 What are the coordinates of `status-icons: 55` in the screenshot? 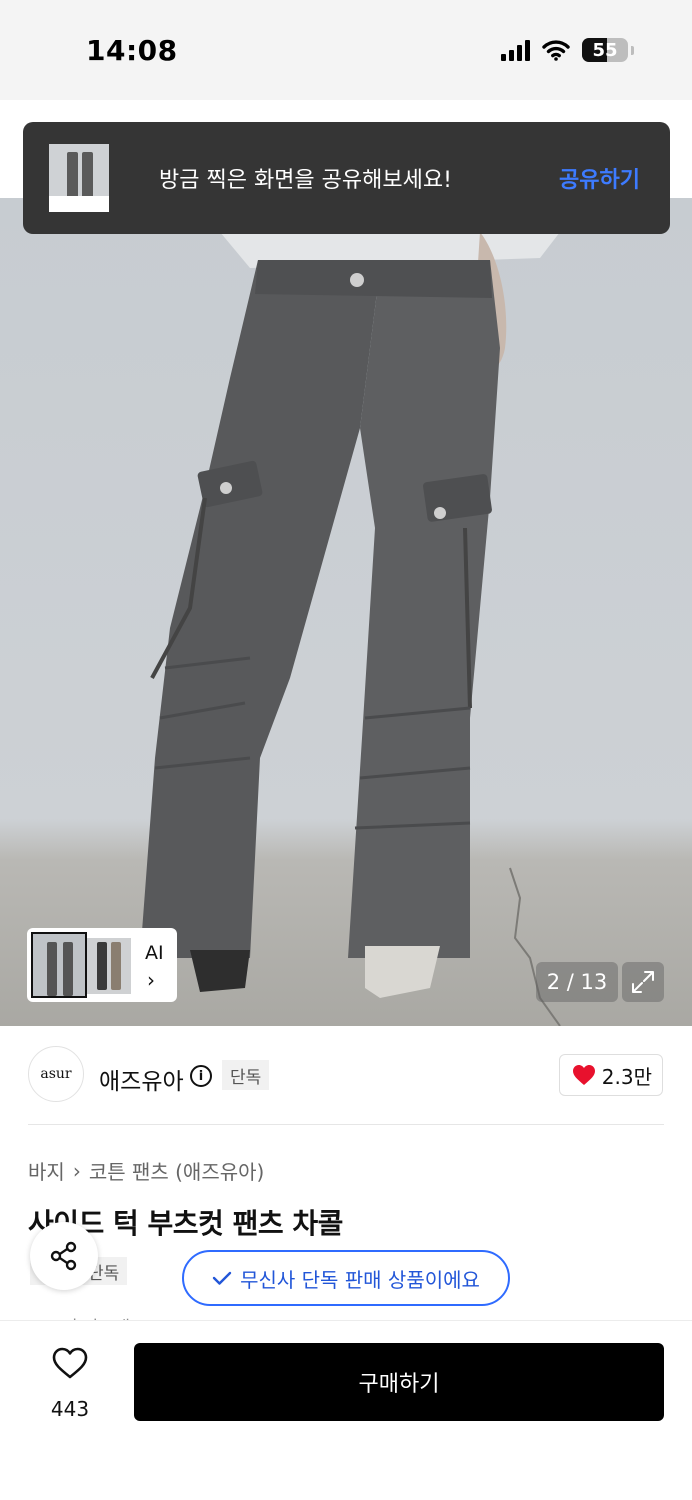 It's located at (567, 50).